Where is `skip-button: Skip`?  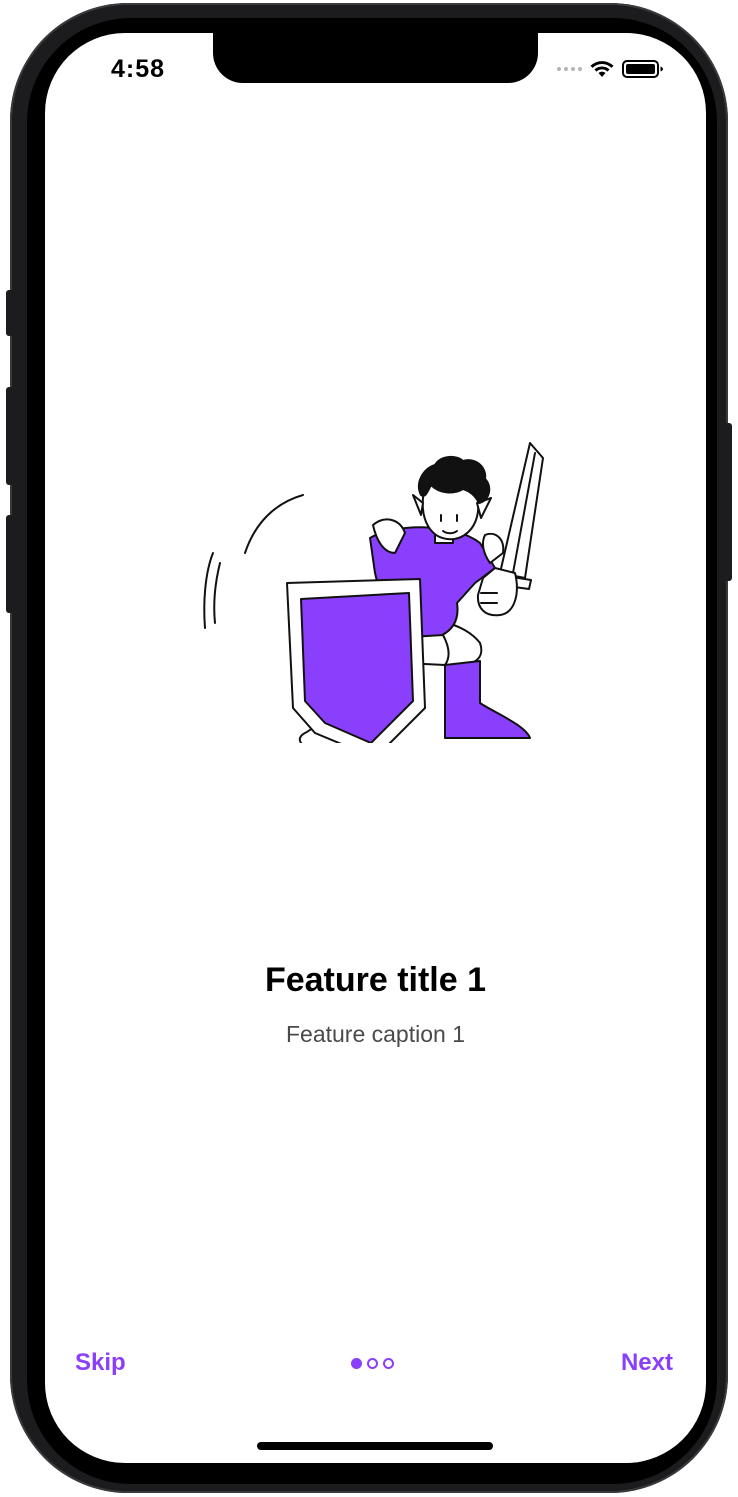 skip-button: Skip is located at coordinates (100, 1363).